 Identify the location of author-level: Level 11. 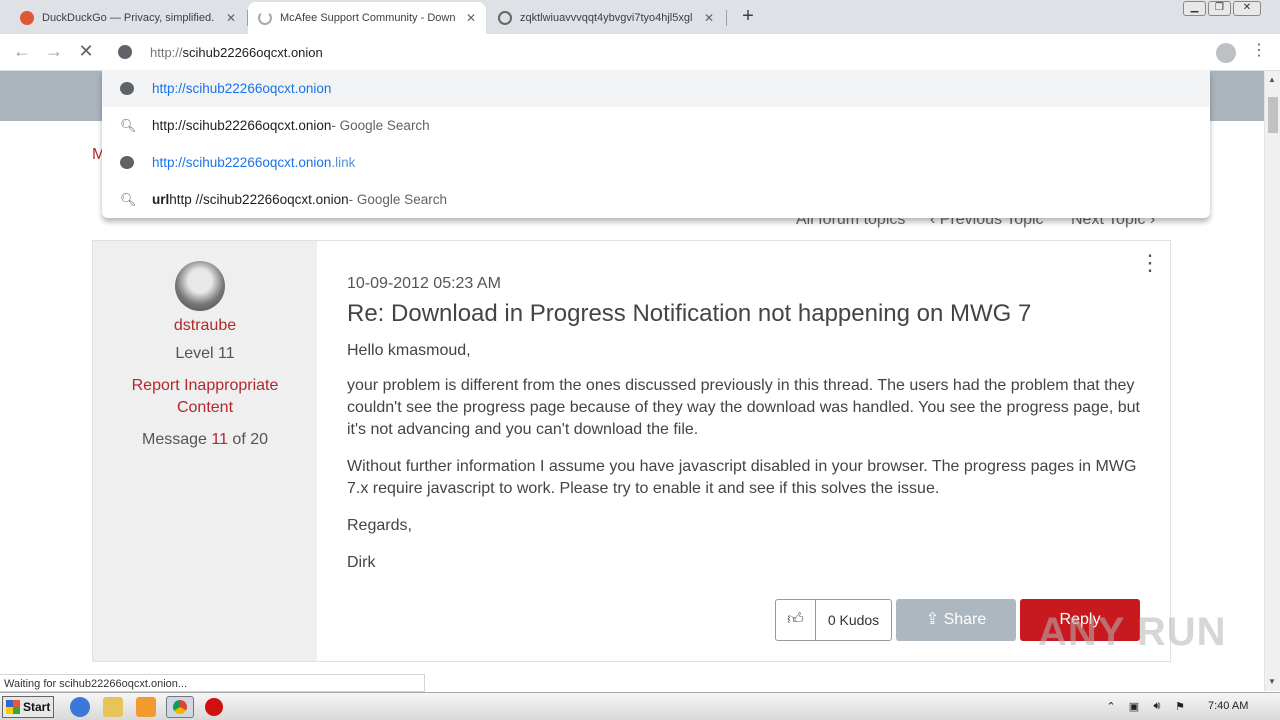
(205, 353).